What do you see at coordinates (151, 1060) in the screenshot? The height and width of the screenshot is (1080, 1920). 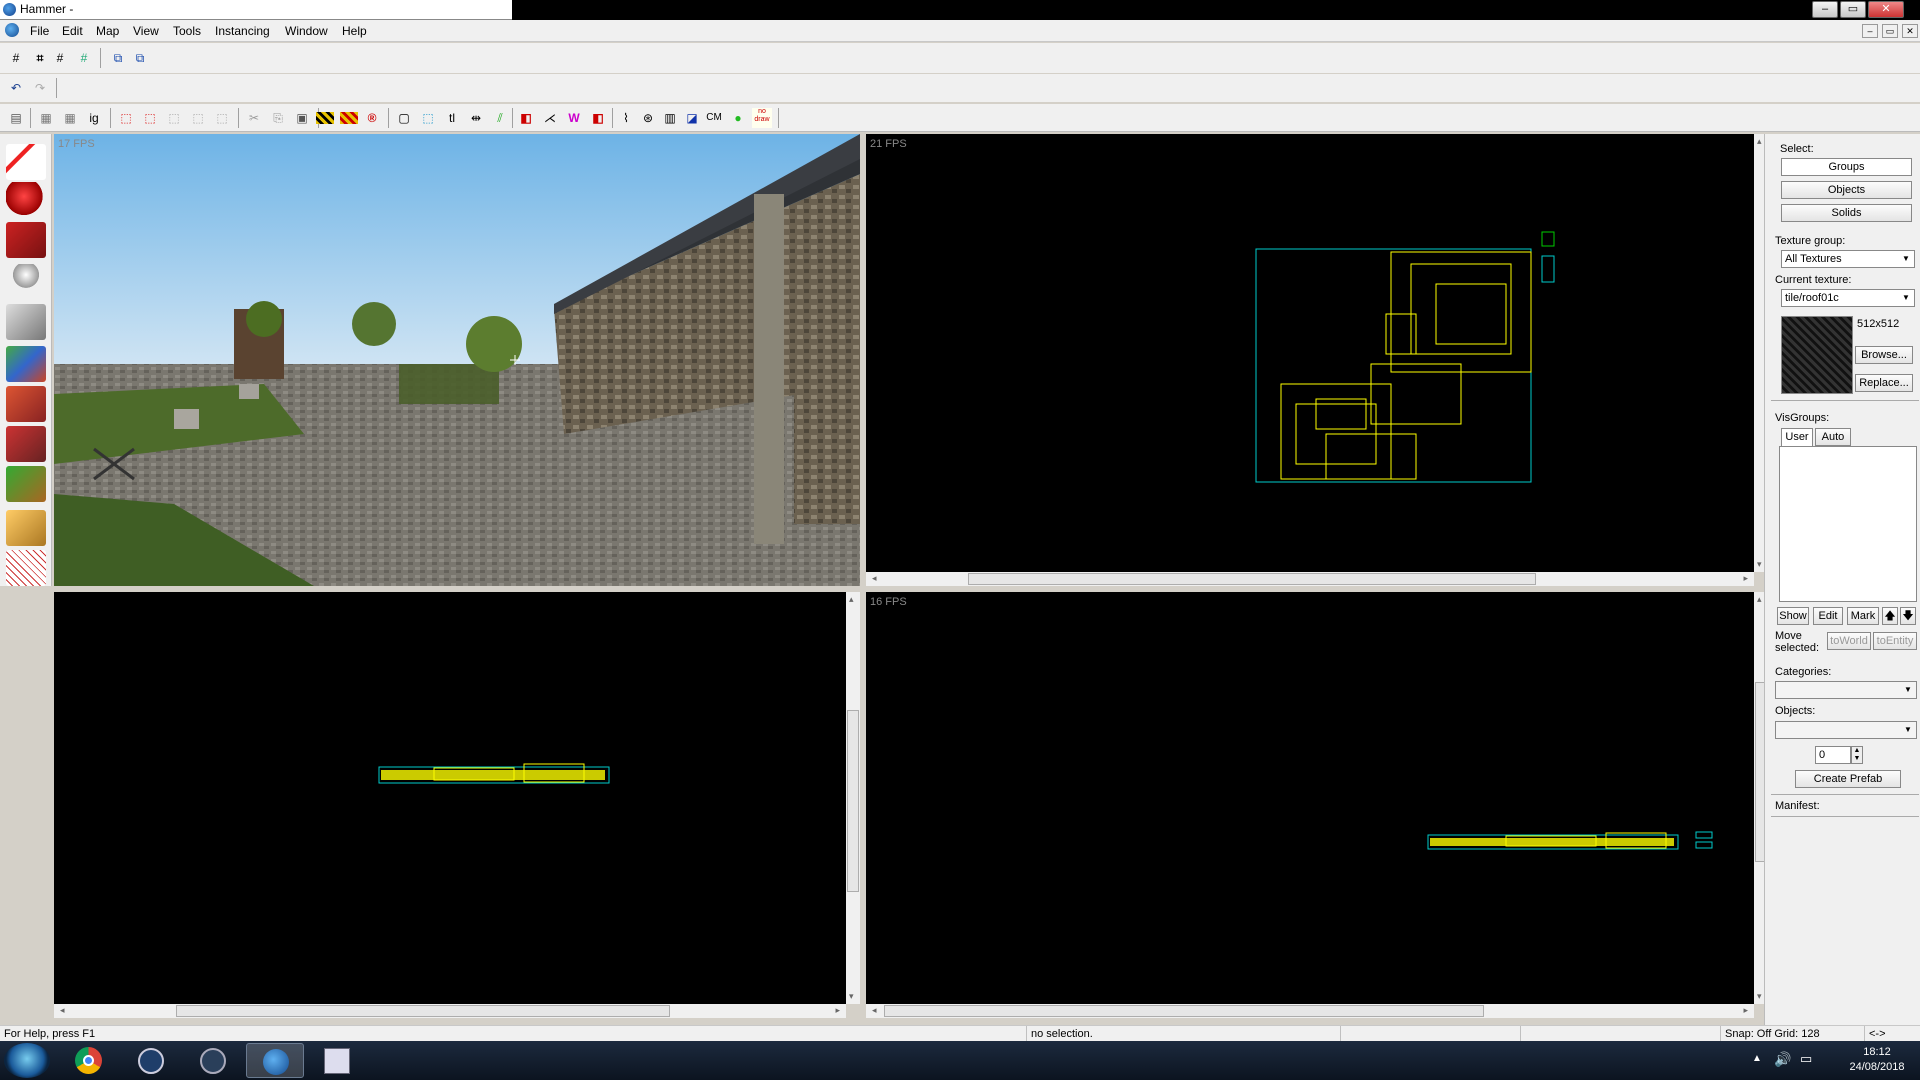 I see `teamspeak-taskbar-button` at bounding box center [151, 1060].